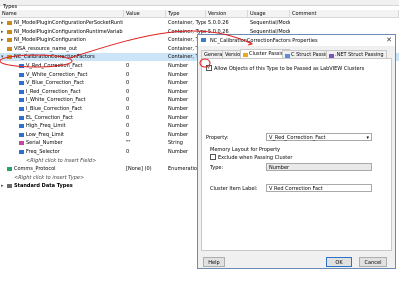 Image resolution: width=399 pixels, height=282 pixels. I want to click on labview-icon, so click(245, 55).